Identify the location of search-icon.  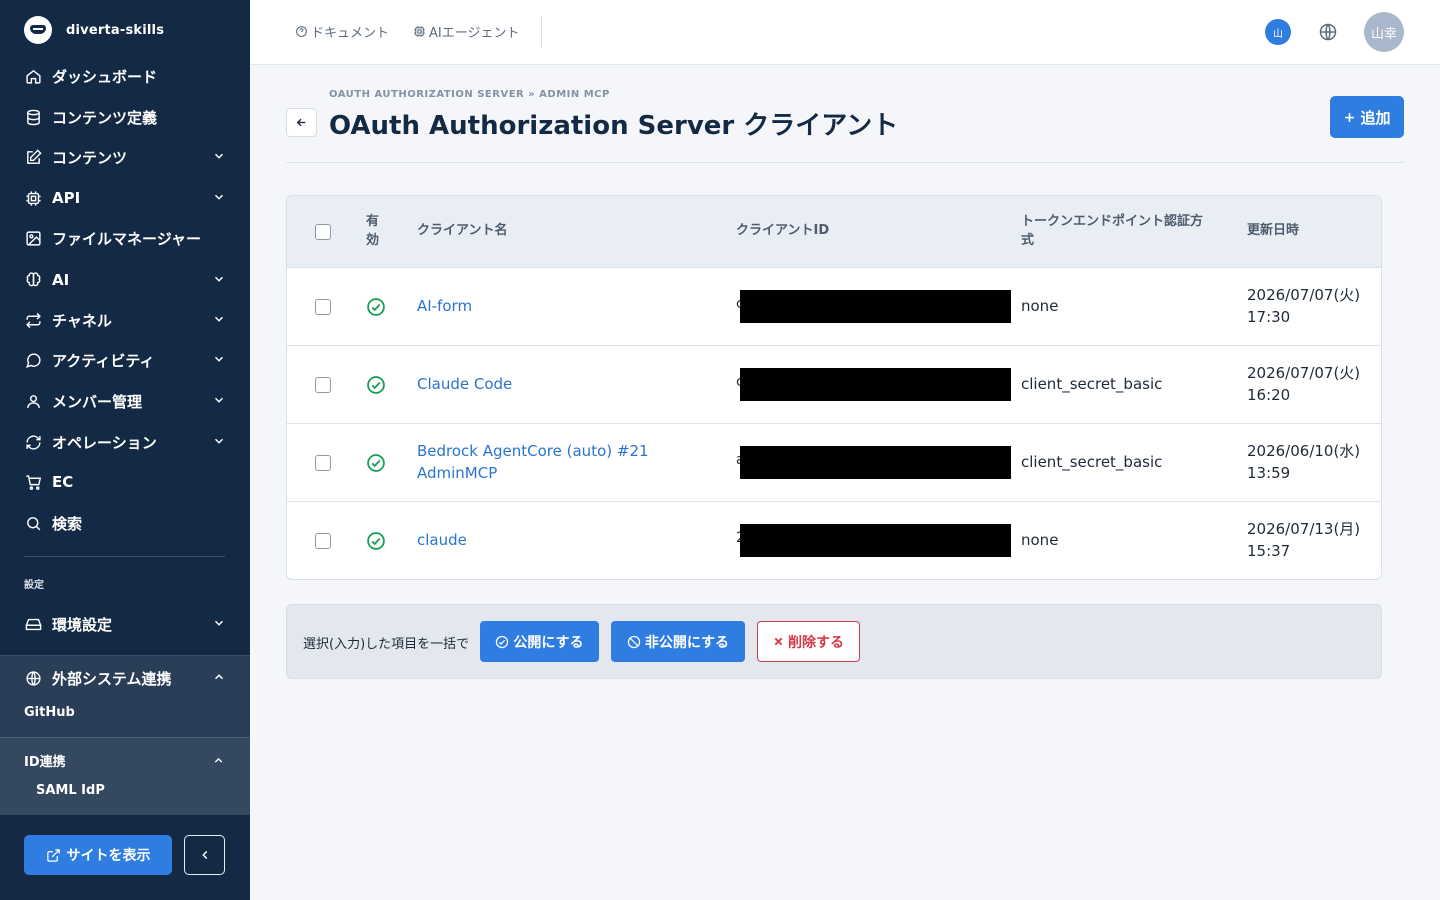
(33, 523).